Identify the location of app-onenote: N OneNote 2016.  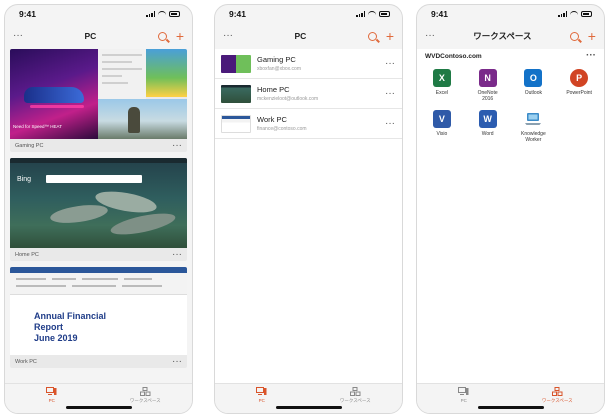
(488, 85).